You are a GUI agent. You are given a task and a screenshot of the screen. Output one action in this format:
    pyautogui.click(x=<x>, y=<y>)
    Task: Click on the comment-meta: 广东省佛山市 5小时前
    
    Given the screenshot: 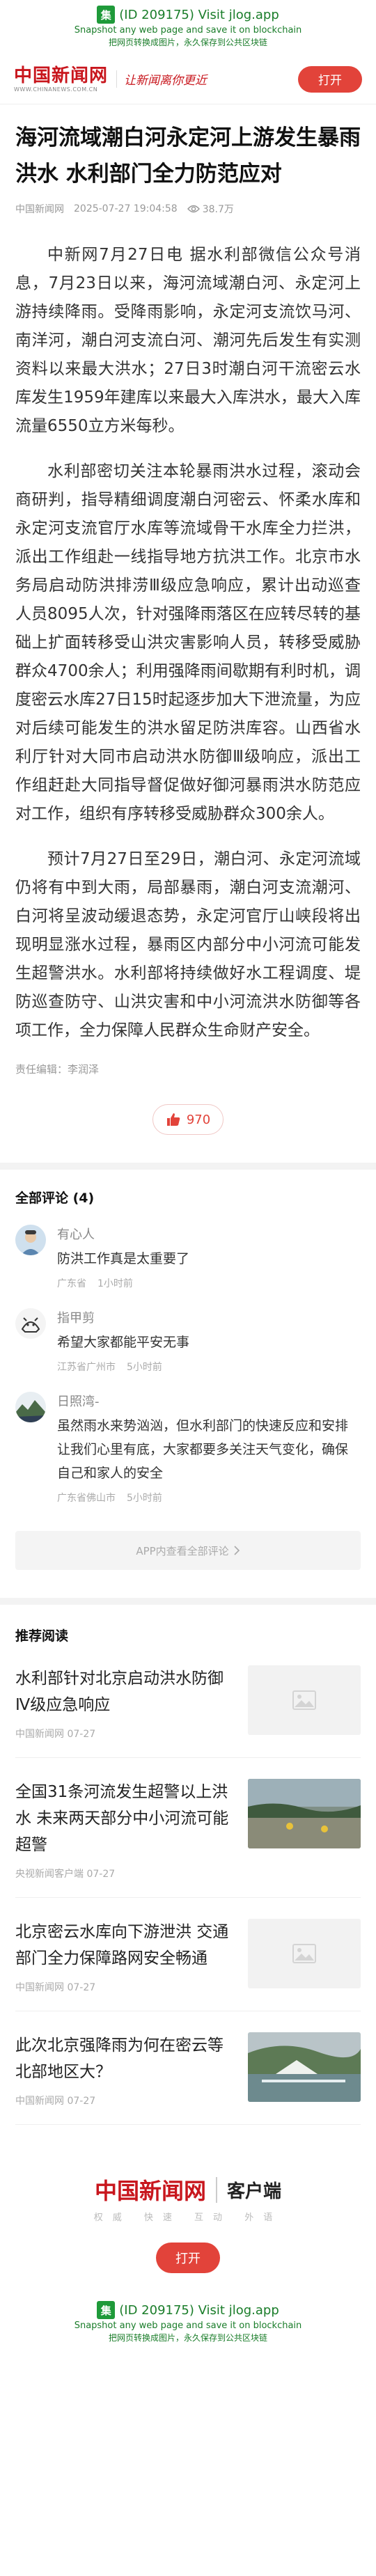 What is the action you would take?
    pyautogui.click(x=209, y=1498)
    